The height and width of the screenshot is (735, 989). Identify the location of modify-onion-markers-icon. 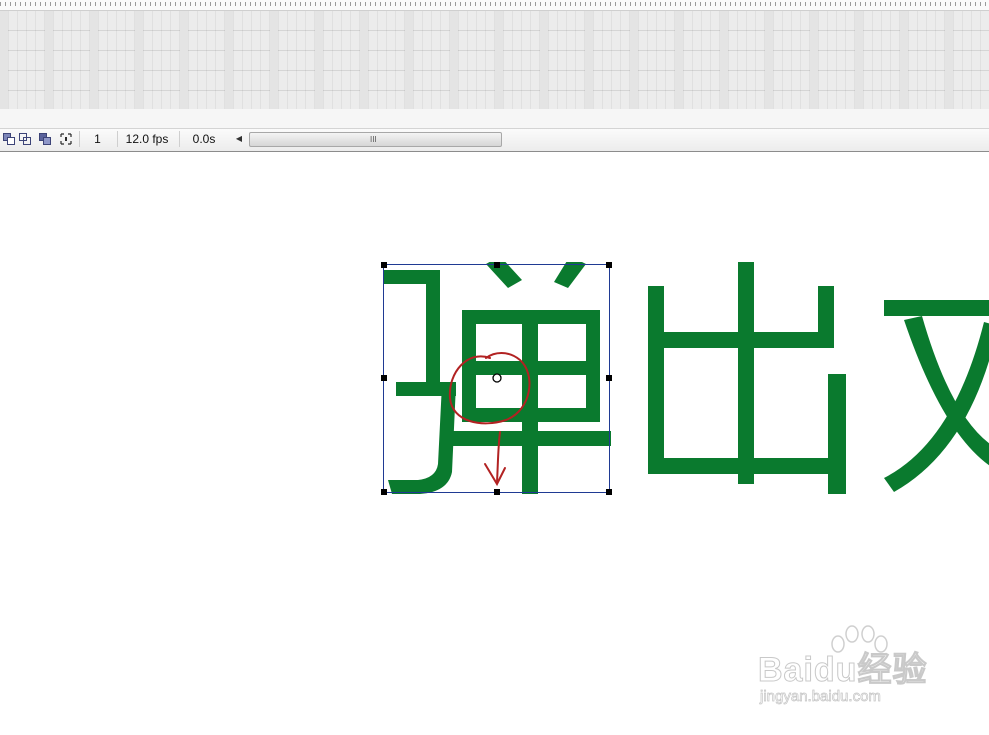
(66, 139).